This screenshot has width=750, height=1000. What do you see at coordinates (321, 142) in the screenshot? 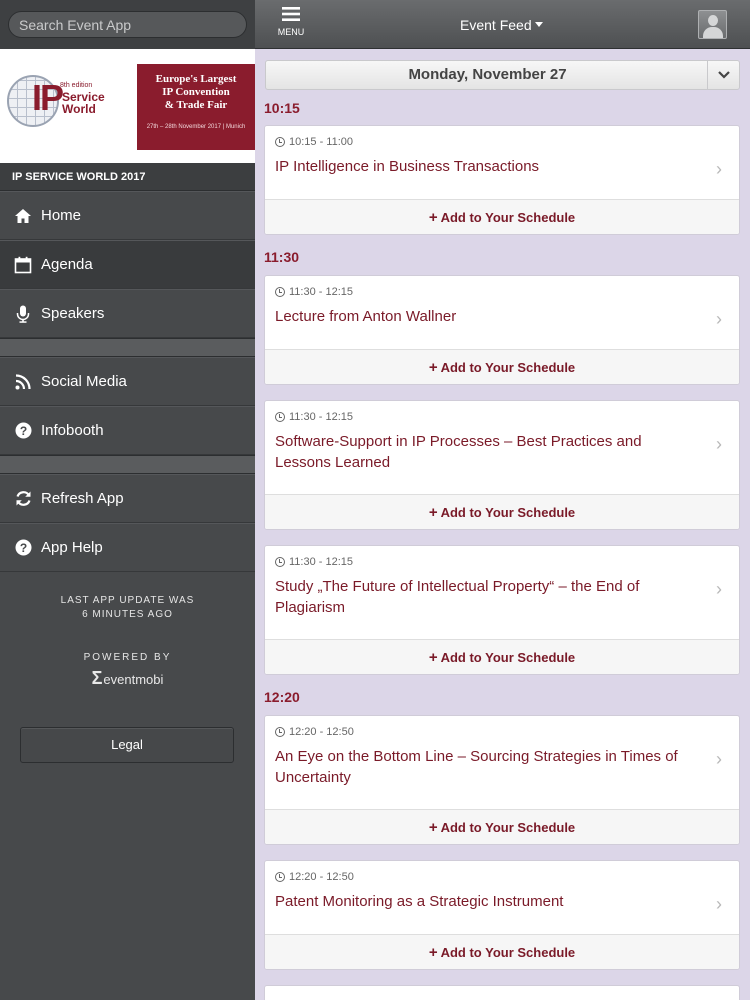
I see `session-time-range: 10:15 - 11:00` at bounding box center [321, 142].